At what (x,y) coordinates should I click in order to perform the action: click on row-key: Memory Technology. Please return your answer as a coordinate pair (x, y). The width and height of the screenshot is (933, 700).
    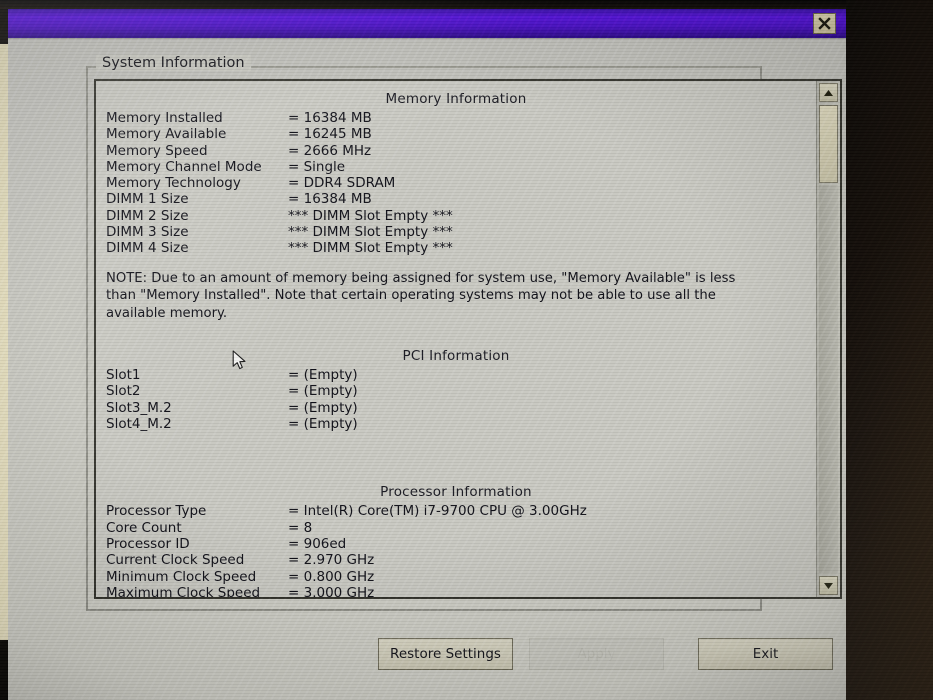
    Looking at the image, I should click on (173, 183).